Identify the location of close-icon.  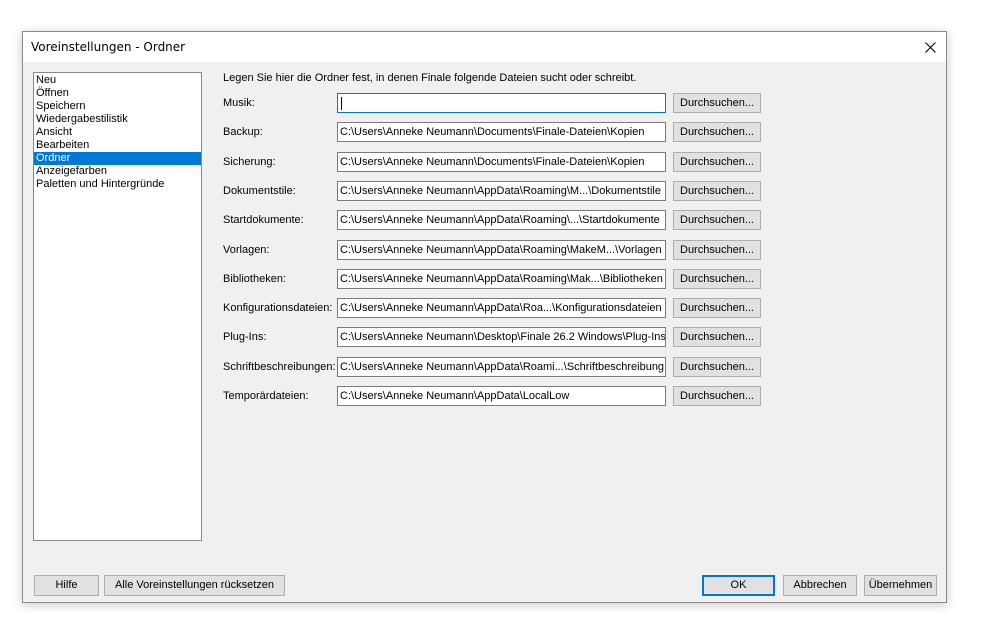
(930, 47).